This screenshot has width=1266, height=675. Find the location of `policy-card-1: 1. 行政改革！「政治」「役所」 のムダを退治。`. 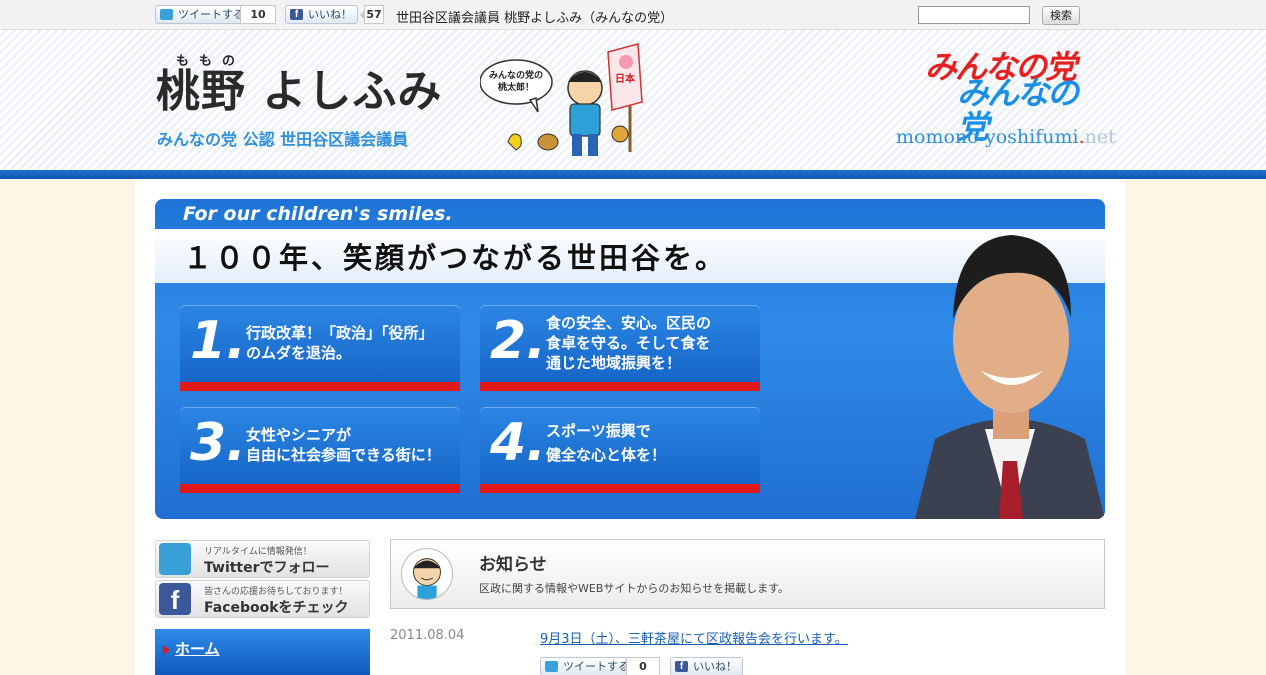

policy-card-1: 1. 行政改革！「政治」「役所」 のムダを退治。 is located at coordinates (320, 348).